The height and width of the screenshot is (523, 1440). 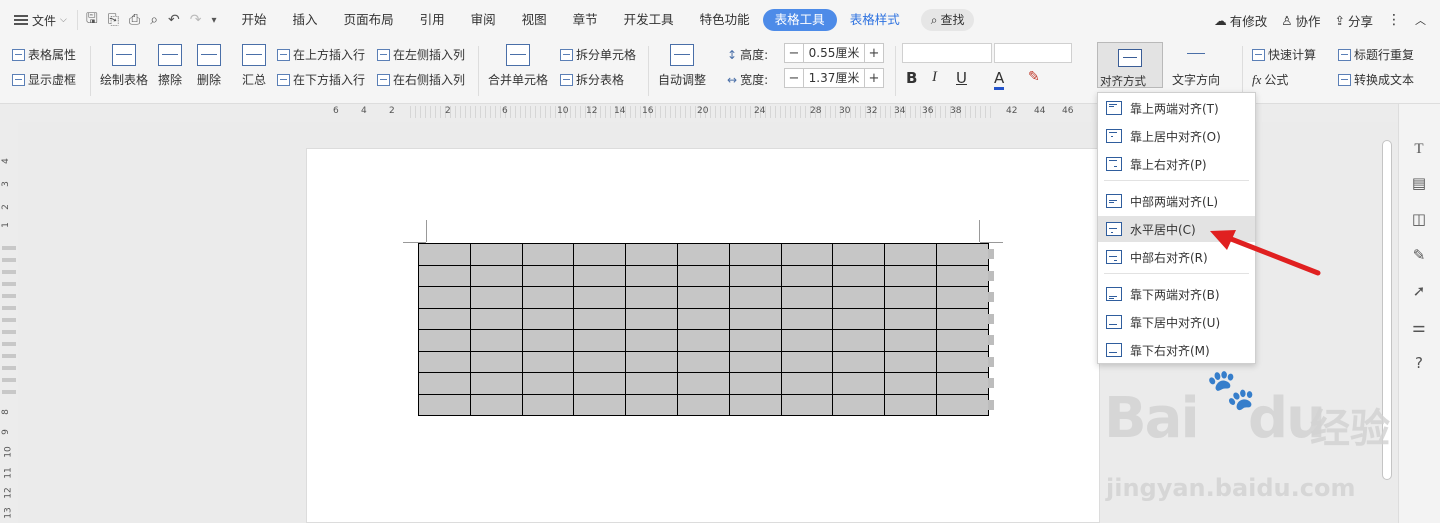 What do you see at coordinates (170, 66) in the screenshot?
I see `erase-button: 擦除` at bounding box center [170, 66].